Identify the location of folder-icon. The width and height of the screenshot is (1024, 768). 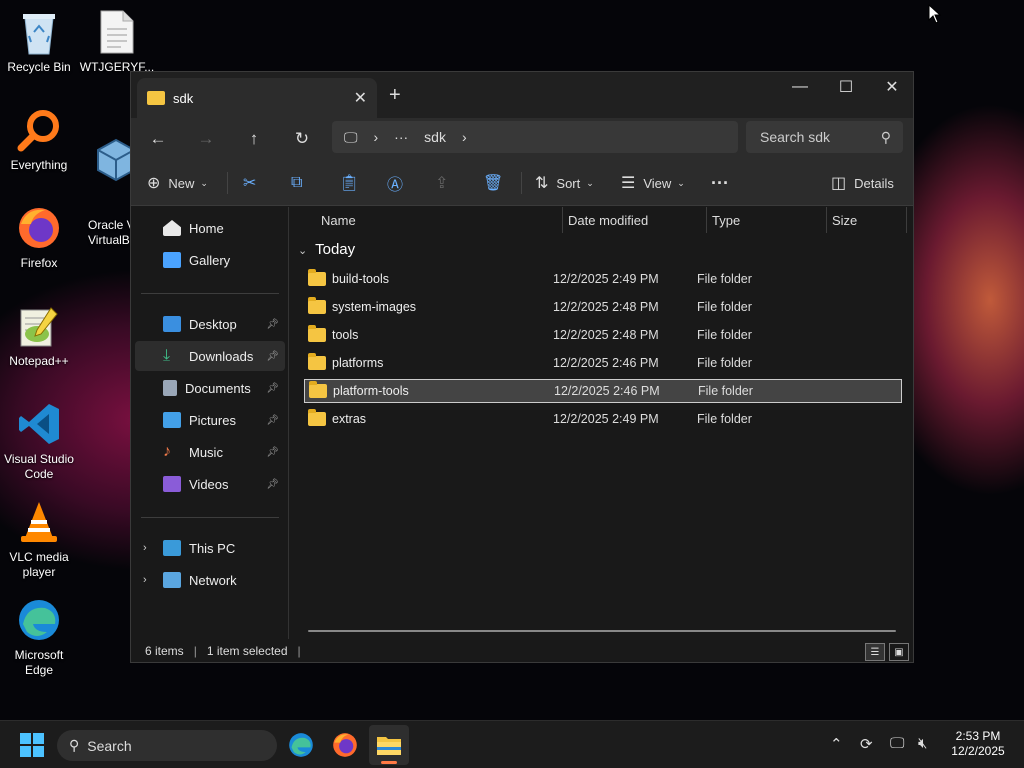
(317, 361).